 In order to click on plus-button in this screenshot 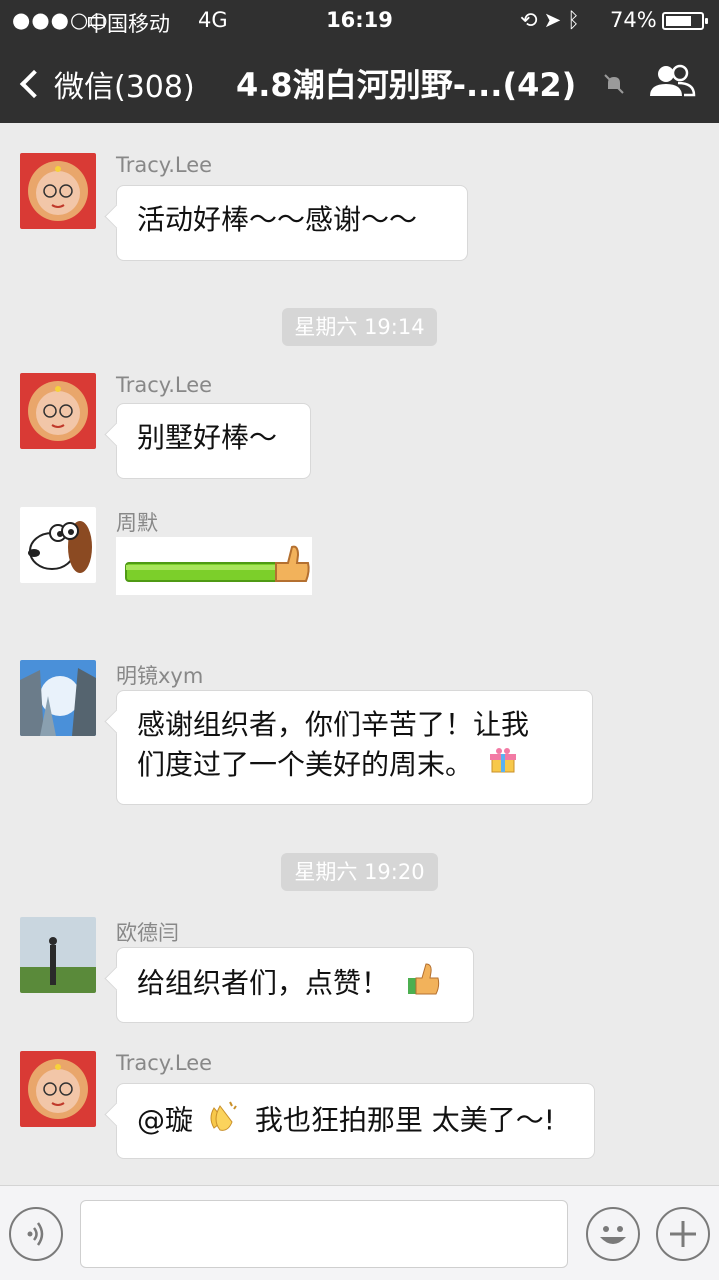, I will do `click(683, 1234)`.